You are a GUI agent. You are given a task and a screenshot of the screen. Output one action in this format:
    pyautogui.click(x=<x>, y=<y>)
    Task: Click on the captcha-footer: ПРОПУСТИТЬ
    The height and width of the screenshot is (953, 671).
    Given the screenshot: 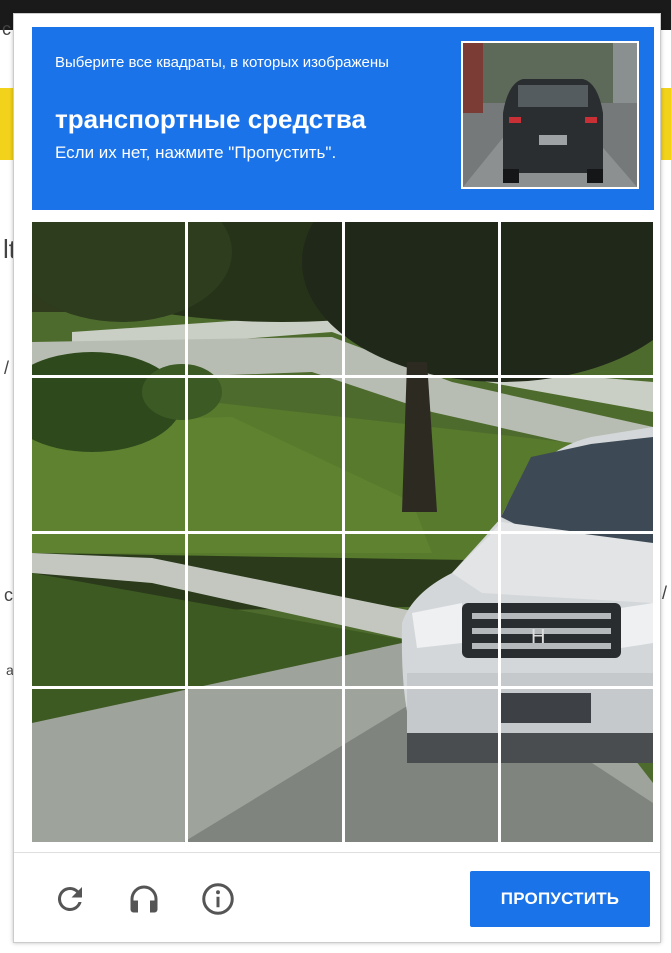 What is the action you would take?
    pyautogui.click(x=337, y=897)
    